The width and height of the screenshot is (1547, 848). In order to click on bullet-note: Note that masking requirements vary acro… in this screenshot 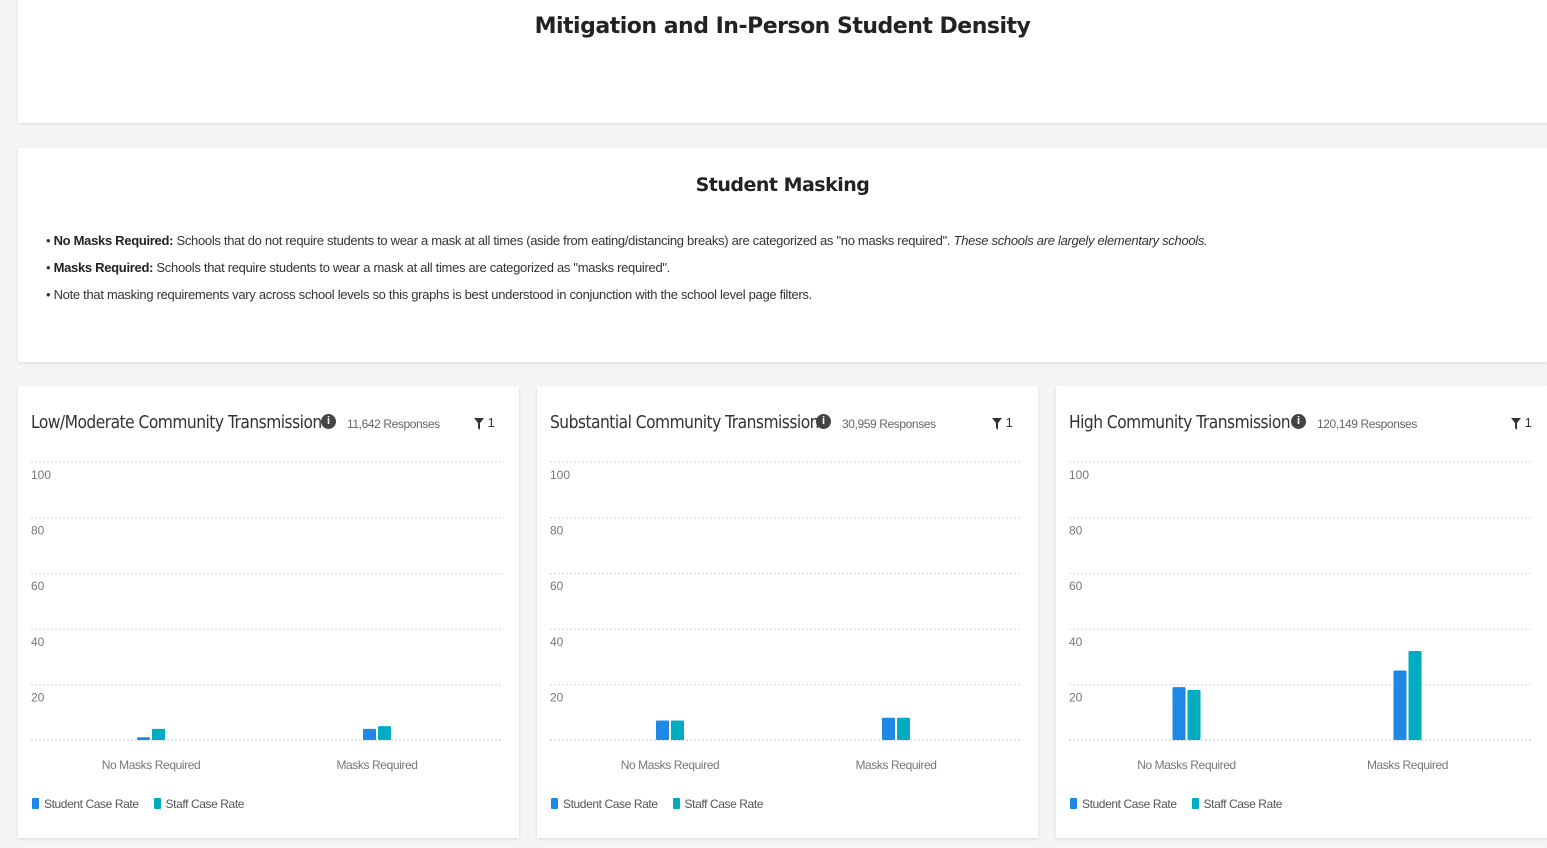, I will do `click(626, 295)`.